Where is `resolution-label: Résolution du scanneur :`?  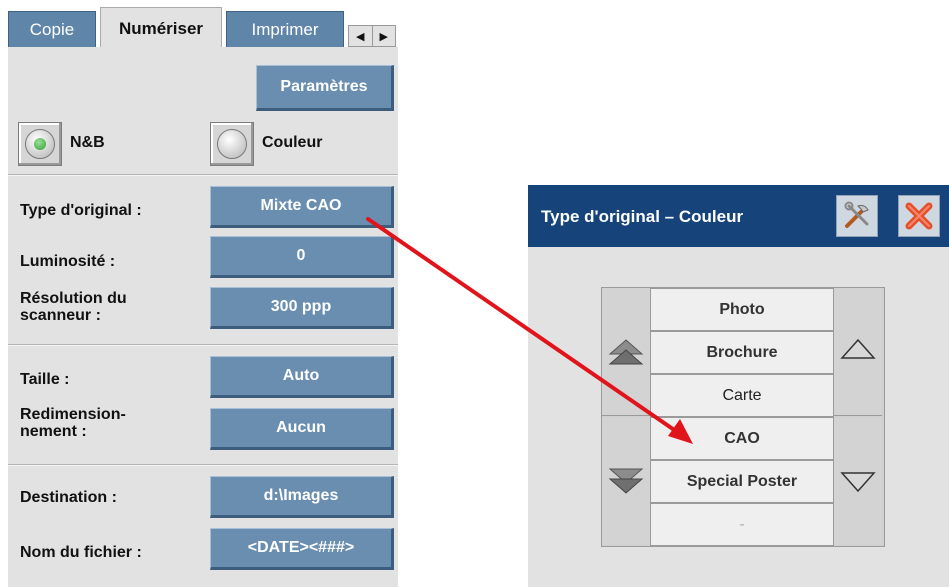 resolution-label: Résolution du scanneur : is located at coordinates (73, 307).